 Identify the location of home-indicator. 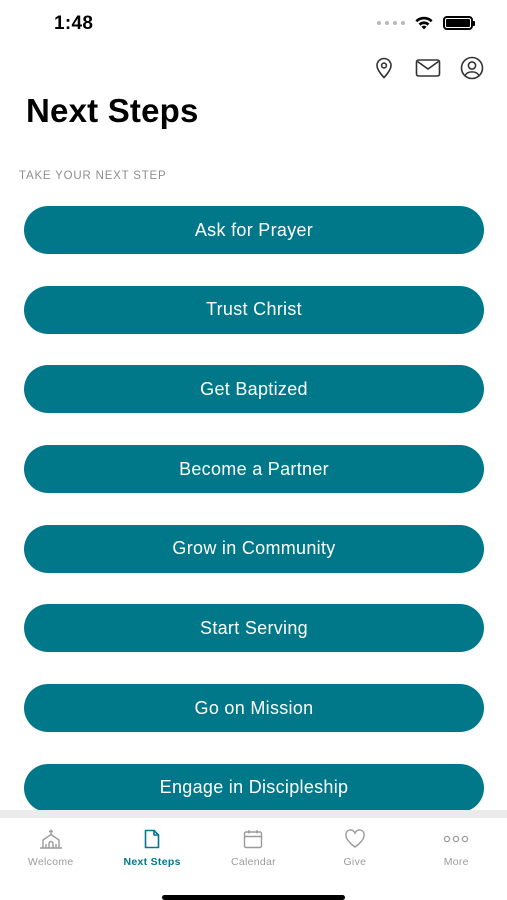
(253, 897).